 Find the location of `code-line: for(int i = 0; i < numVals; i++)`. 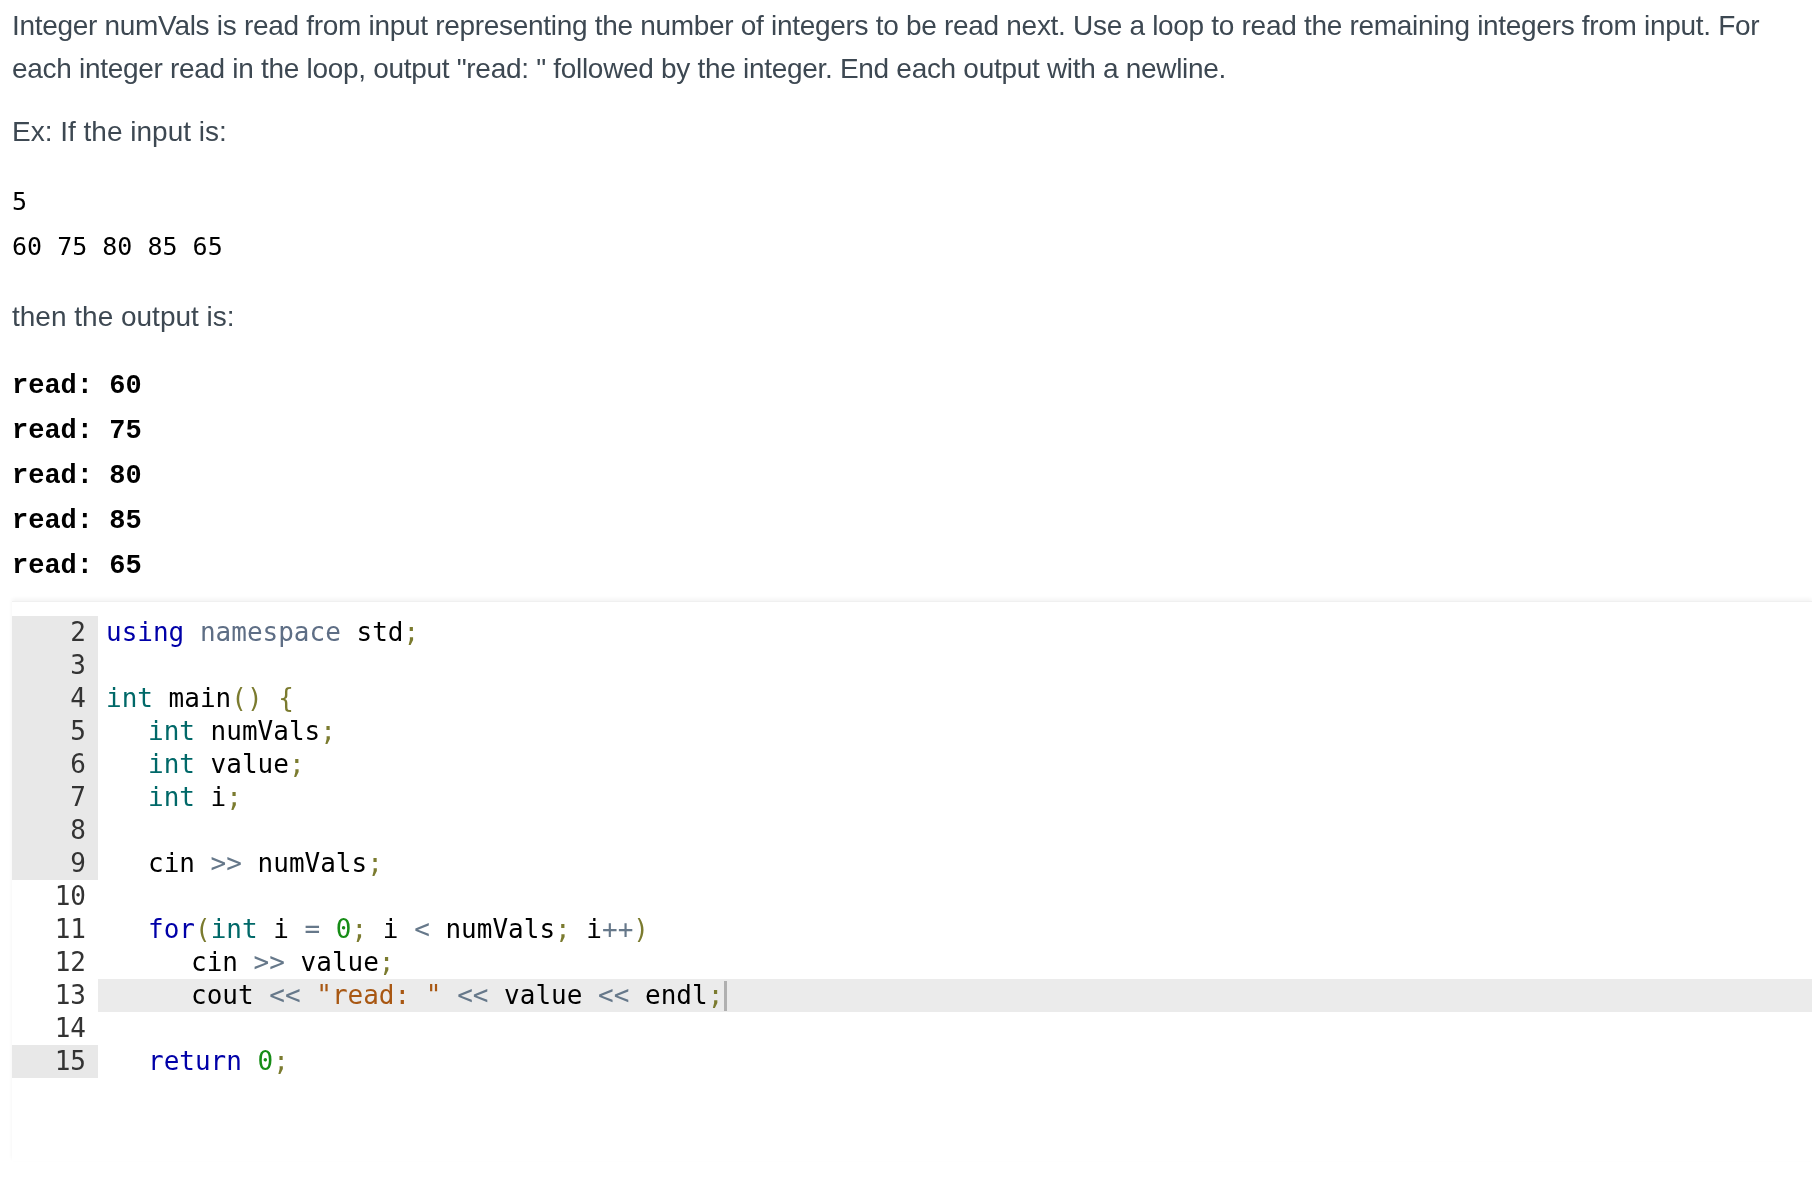

code-line: for(int i = 0; i < numVals; i++) is located at coordinates (398, 929).